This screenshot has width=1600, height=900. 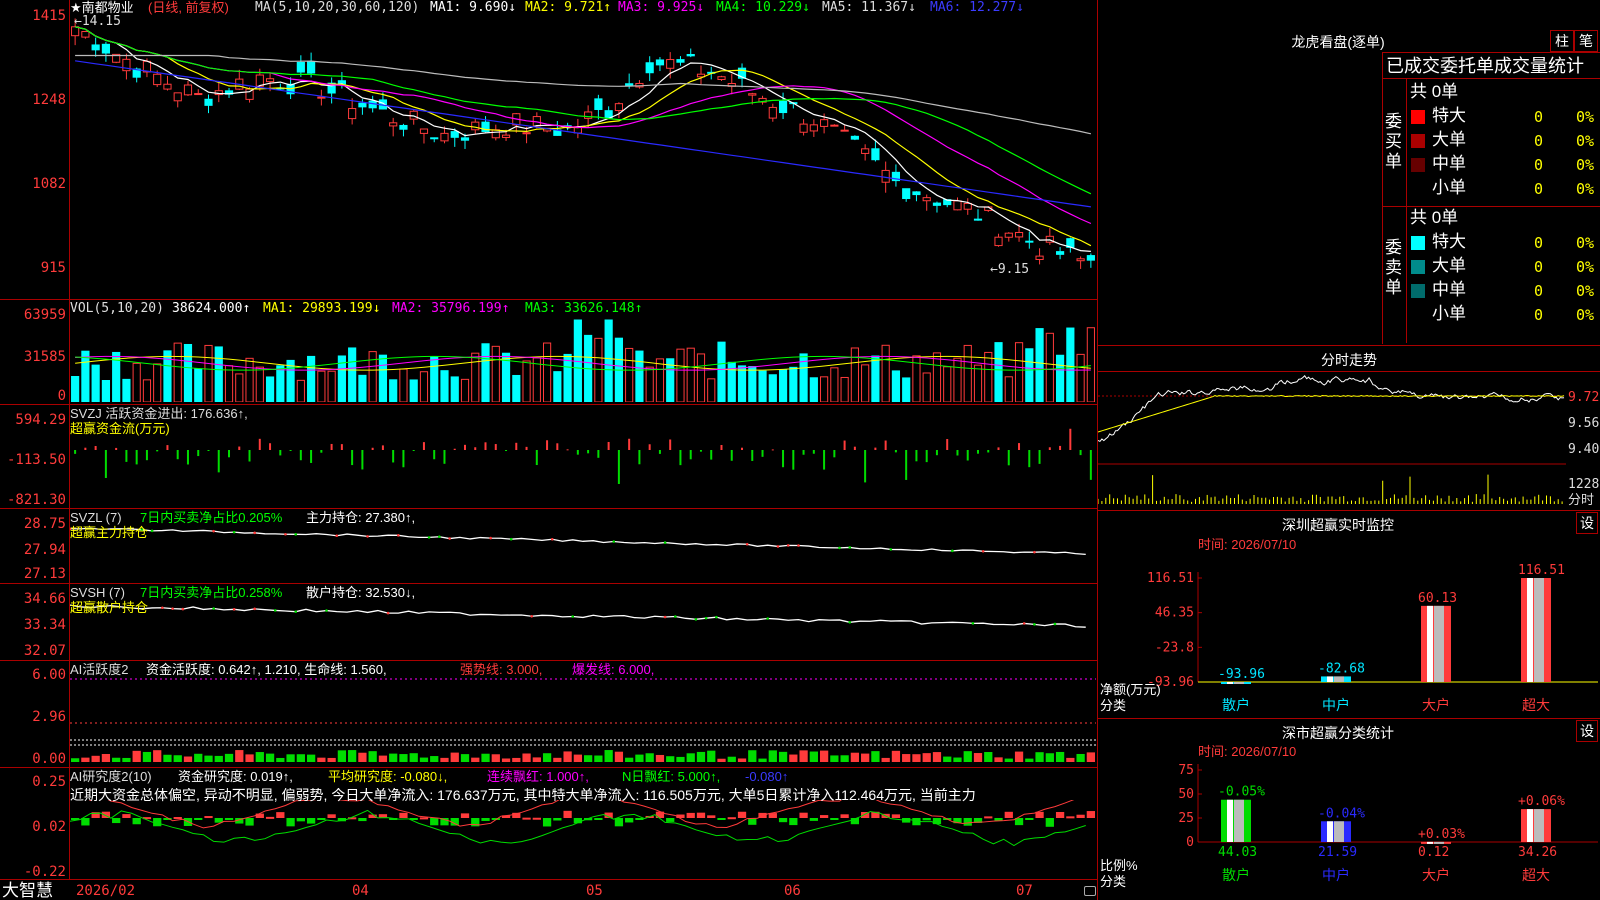 What do you see at coordinates (1174, 613) in the screenshot?
I see `bar-y-tick: 46.35` at bounding box center [1174, 613].